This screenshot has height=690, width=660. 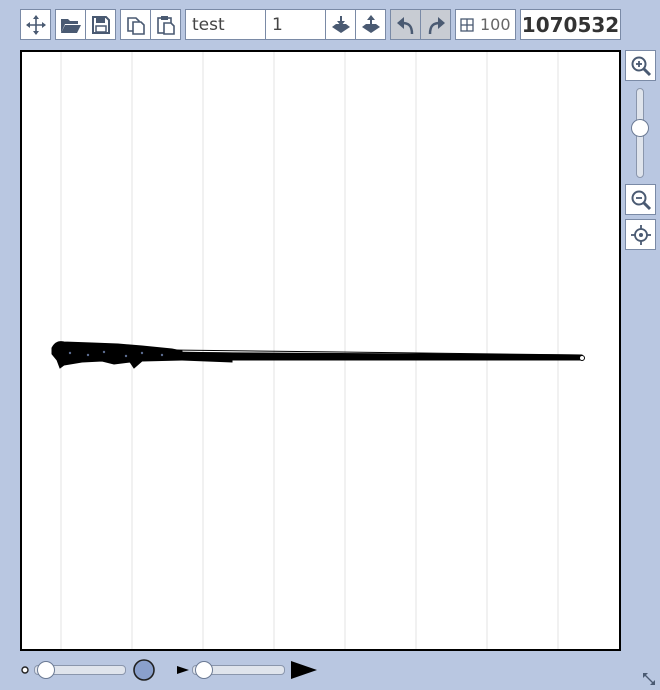 What do you see at coordinates (304, 670) in the screenshot?
I see `fast-speed-icon` at bounding box center [304, 670].